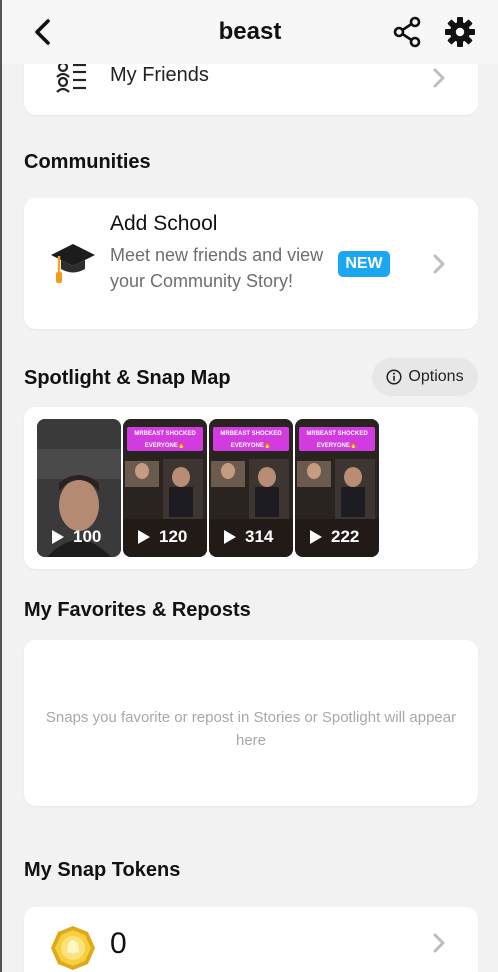  Describe the element at coordinates (436, 376) in the screenshot. I see `options-label: Options` at that location.